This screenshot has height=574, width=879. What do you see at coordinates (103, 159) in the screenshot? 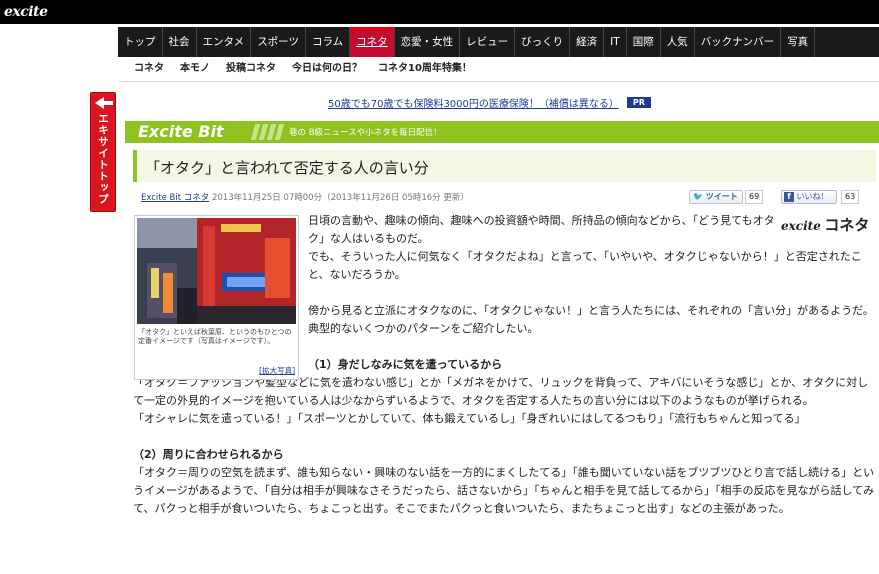
I see `side-tab-label: エキサイトトップ` at bounding box center [103, 159].